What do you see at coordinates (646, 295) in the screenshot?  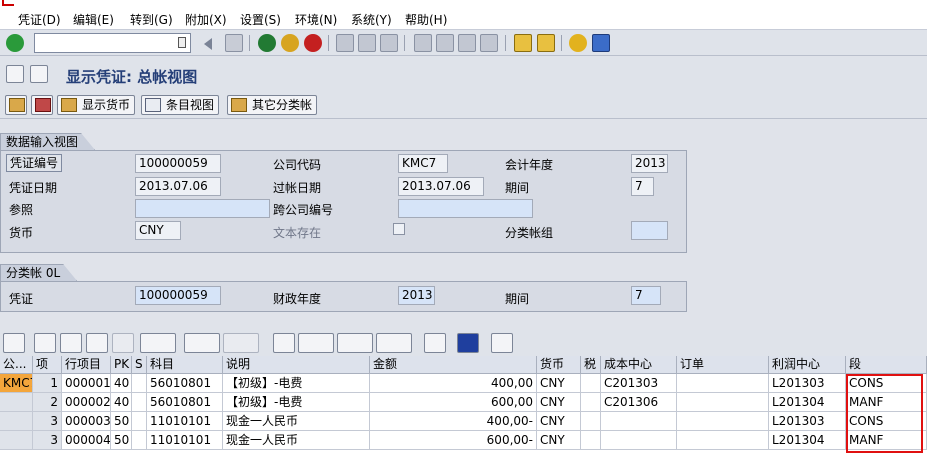 I see `ledger-period-field: 7` at bounding box center [646, 295].